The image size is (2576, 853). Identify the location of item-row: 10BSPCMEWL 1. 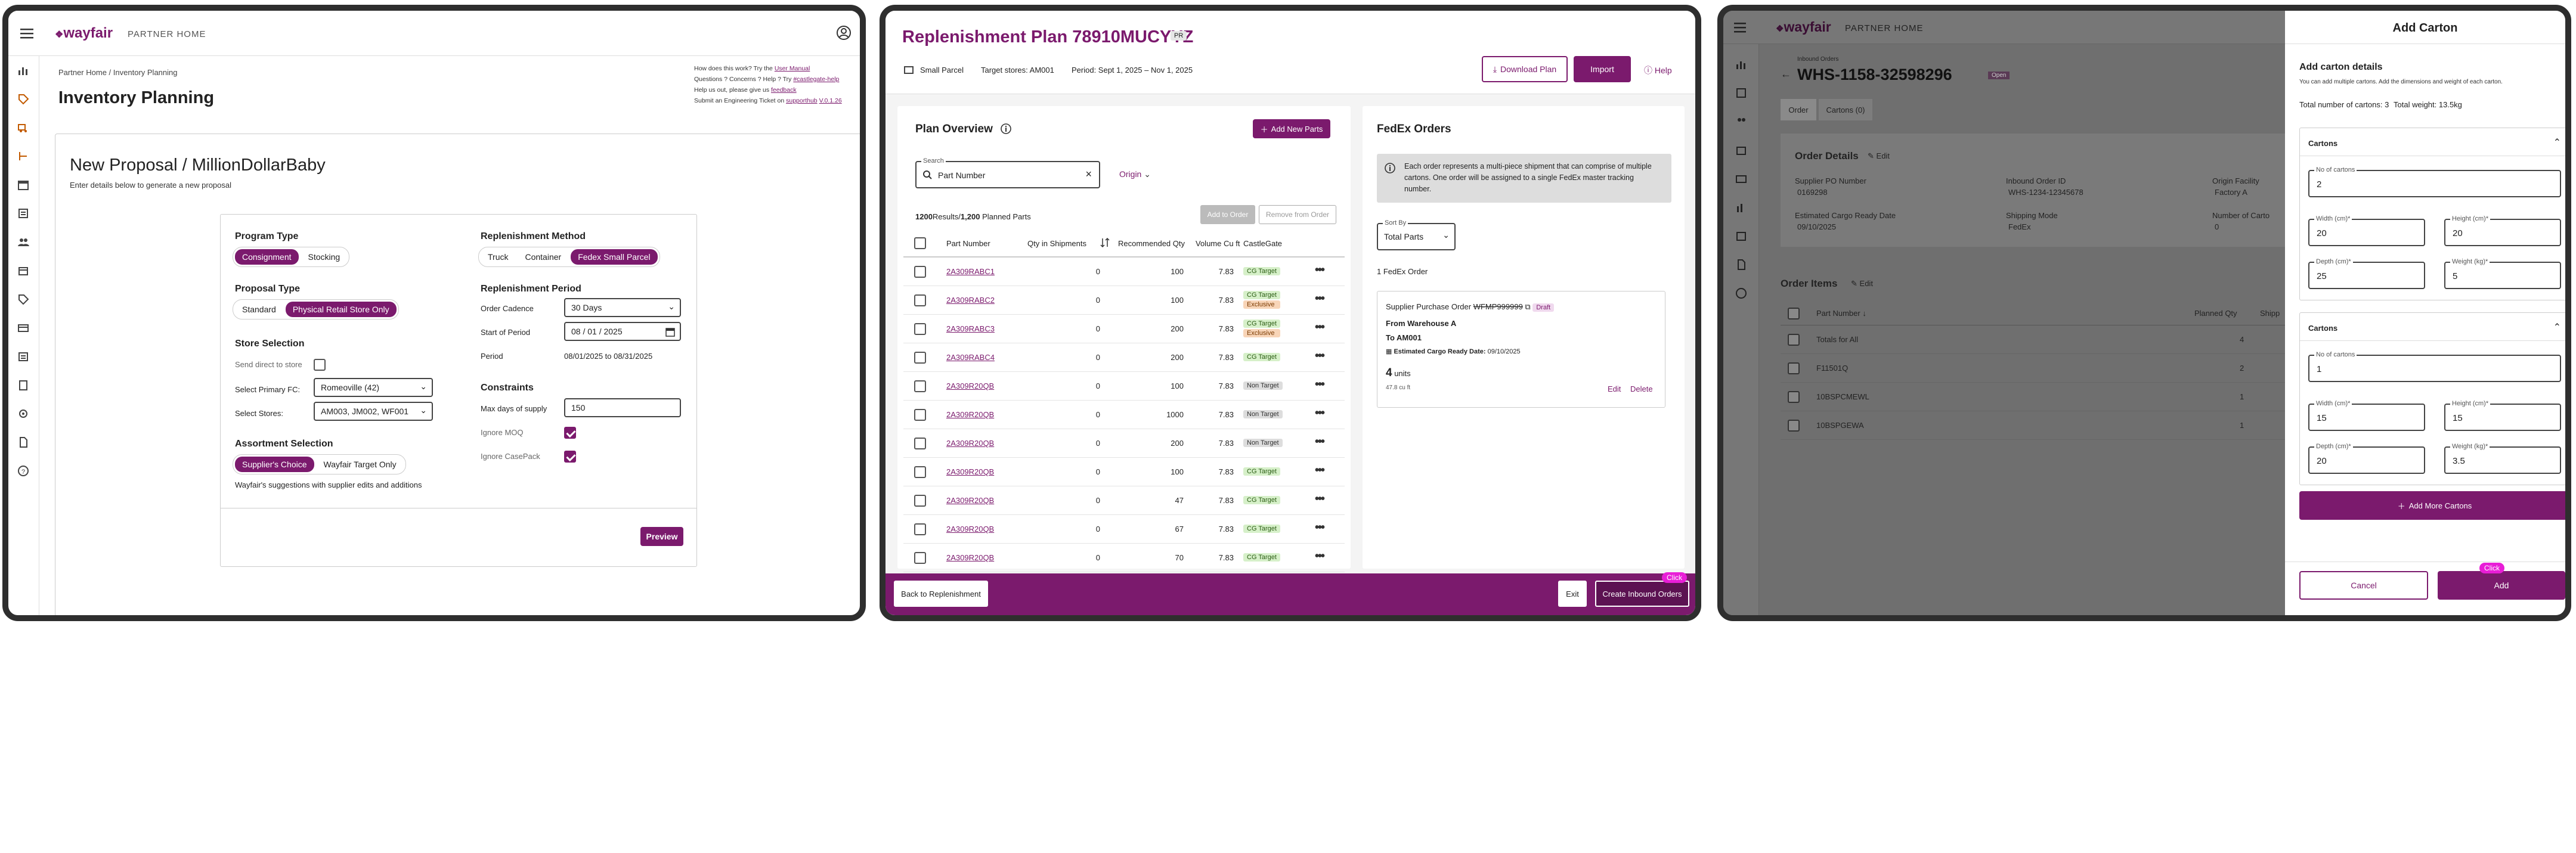
(2033, 397).